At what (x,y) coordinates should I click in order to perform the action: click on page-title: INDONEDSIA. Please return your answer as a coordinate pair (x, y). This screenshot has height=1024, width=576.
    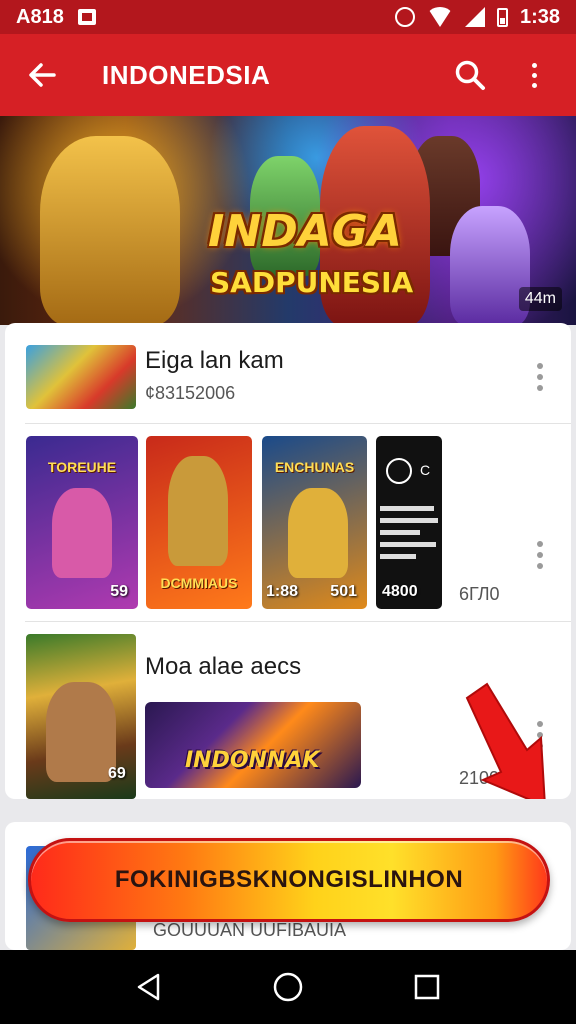
    Looking at the image, I should click on (186, 74).